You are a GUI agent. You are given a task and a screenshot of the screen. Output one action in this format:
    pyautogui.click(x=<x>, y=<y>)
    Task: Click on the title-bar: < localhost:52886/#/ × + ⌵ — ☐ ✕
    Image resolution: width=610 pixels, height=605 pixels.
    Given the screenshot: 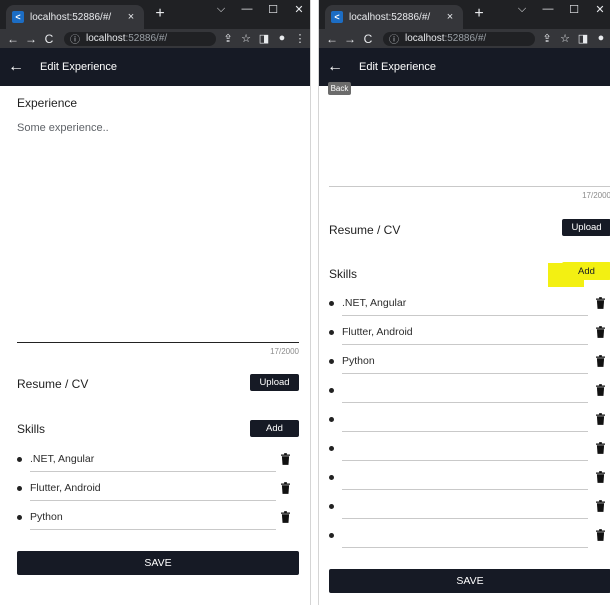 What is the action you would take?
    pyautogui.click(x=155, y=14)
    